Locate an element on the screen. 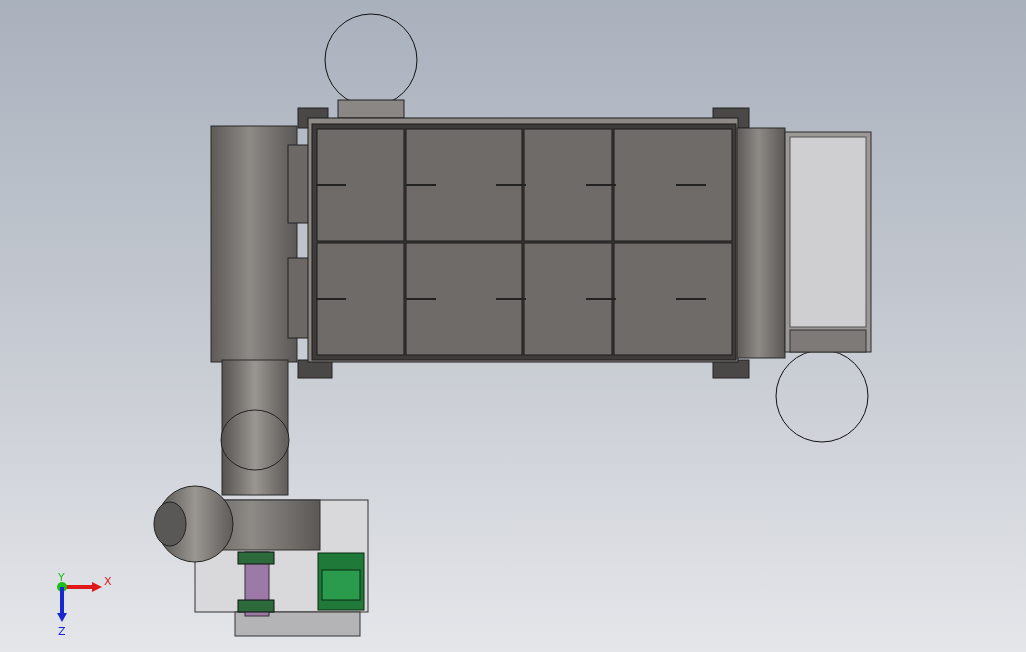 The width and height of the screenshot is (1026, 652). axis-label: X is located at coordinates (108, 581).